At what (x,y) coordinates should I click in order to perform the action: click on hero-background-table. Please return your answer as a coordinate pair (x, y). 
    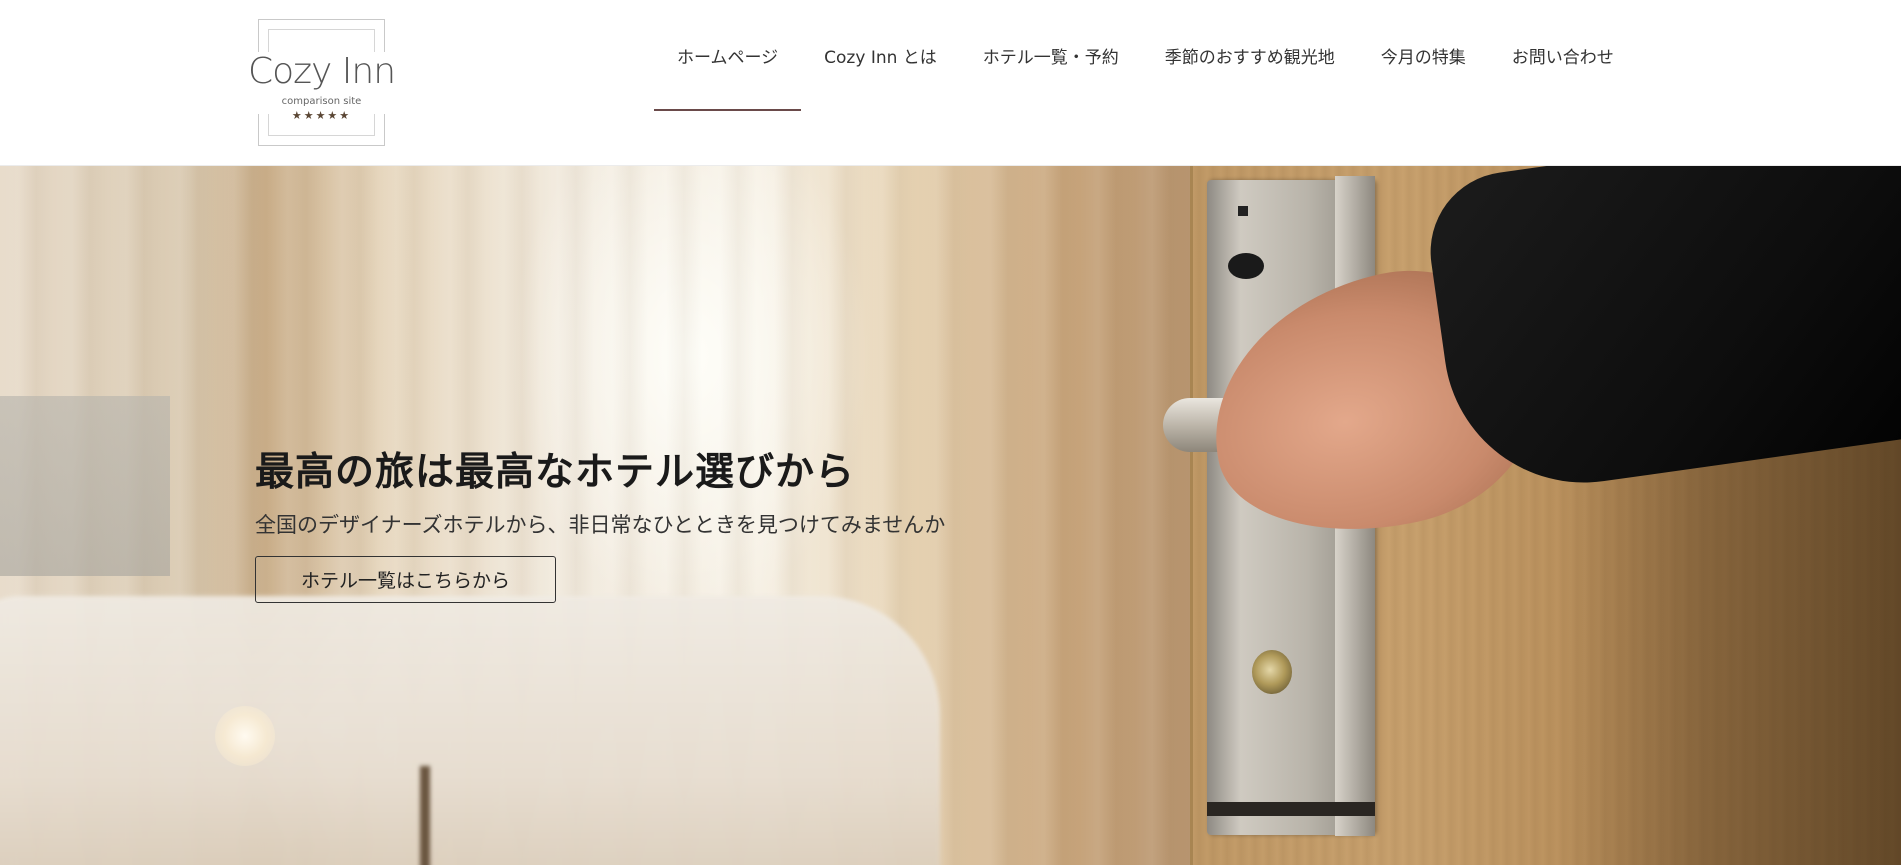
    Looking at the image, I should click on (425, 815).